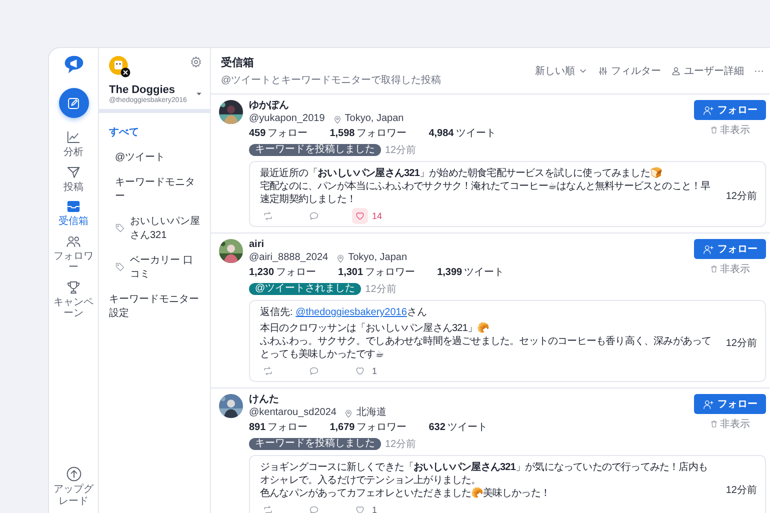  Describe the element at coordinates (305, 289) in the screenshot. I see `status-badge: @ツイートされました` at that location.